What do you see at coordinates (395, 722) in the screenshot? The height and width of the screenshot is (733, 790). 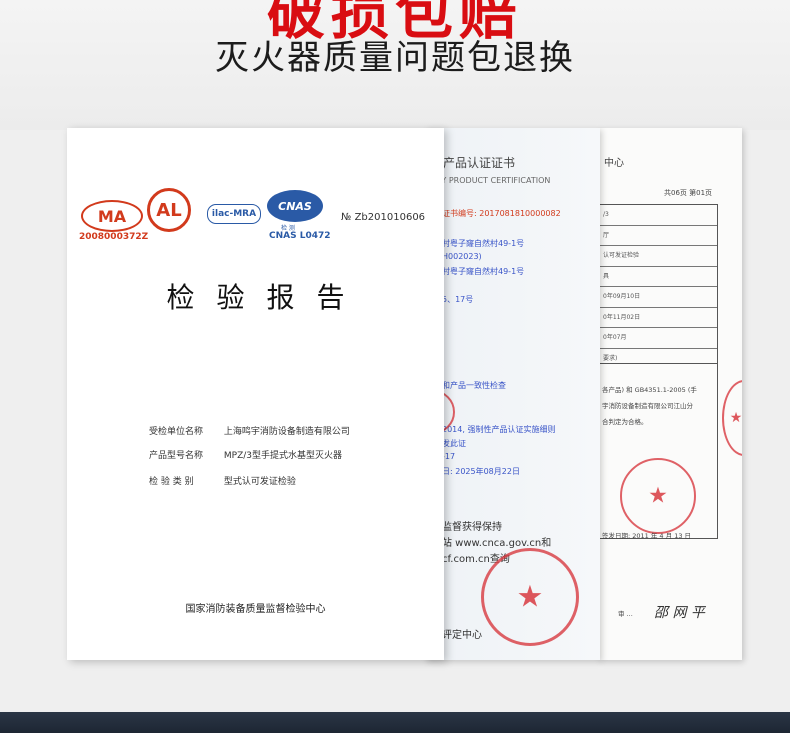 I see `bottom-bar` at bounding box center [395, 722].